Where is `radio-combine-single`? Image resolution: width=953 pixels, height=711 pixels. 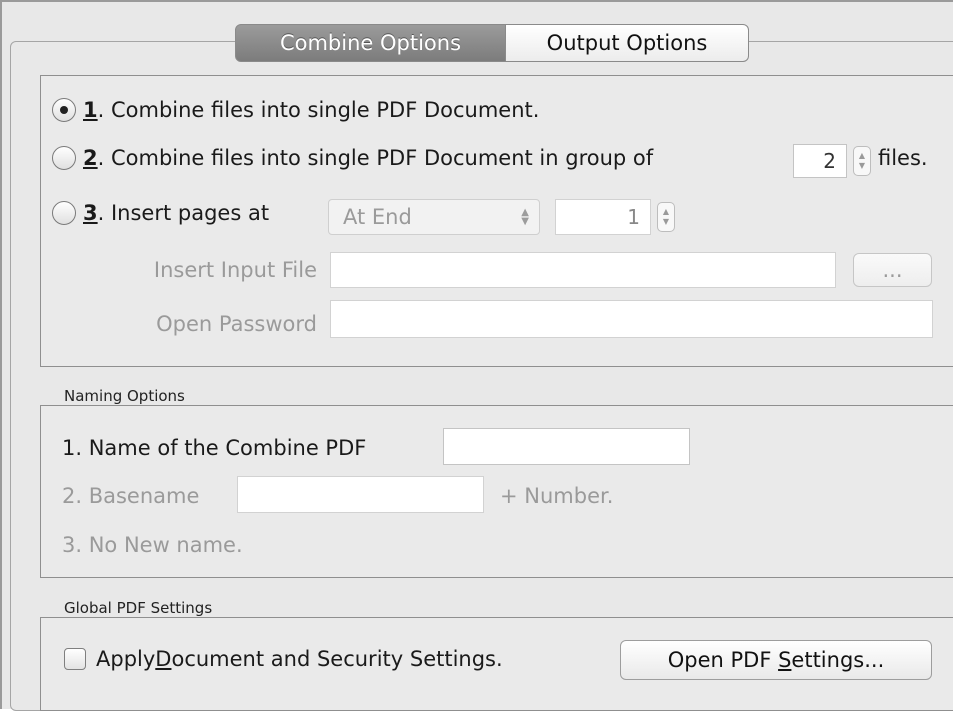 radio-combine-single is located at coordinates (64, 110).